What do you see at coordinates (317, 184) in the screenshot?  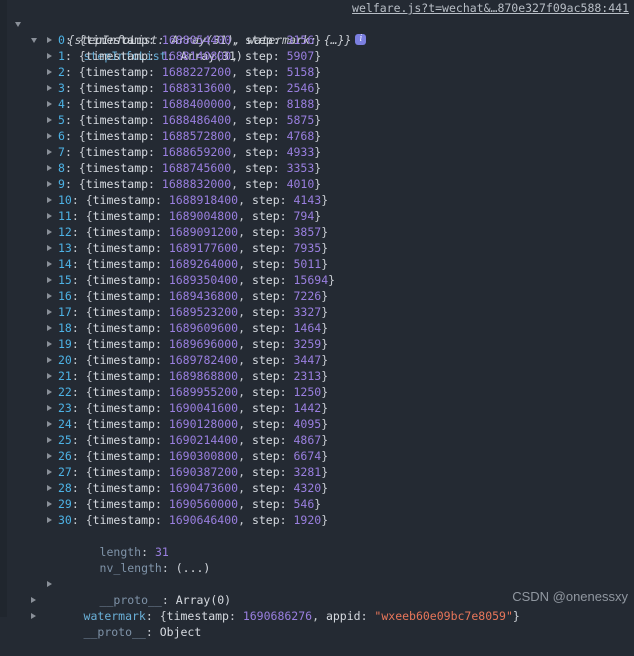 I see `tree-row-array-entry: 9: {timestamp: 1688832000, step: 4010}` at bounding box center [317, 184].